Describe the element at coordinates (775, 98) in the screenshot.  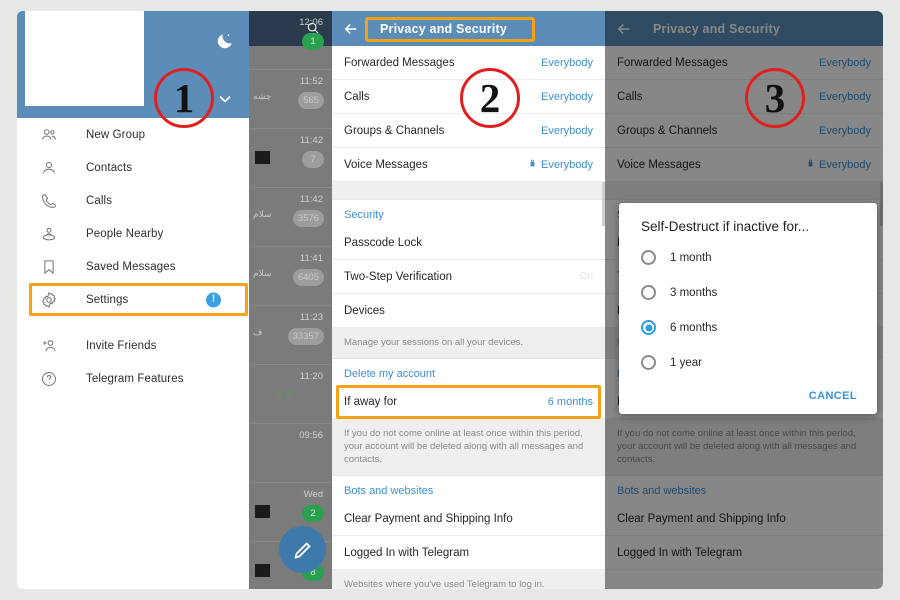
I see `step-marker-3: 3` at that location.